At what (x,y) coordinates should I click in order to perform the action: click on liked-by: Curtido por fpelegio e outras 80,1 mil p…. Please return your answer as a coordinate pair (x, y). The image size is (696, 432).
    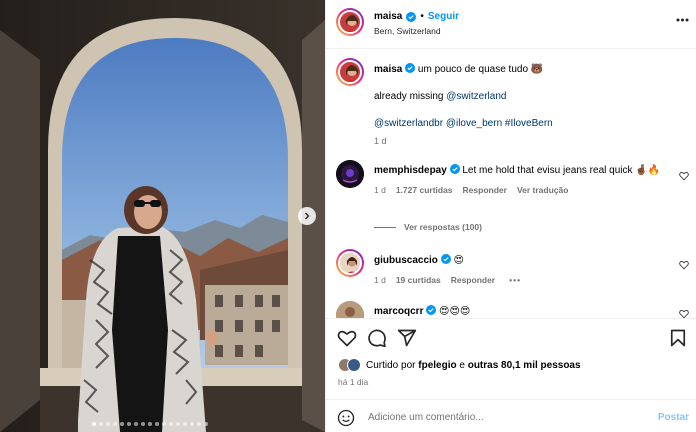
    Looking at the image, I should click on (459, 365).